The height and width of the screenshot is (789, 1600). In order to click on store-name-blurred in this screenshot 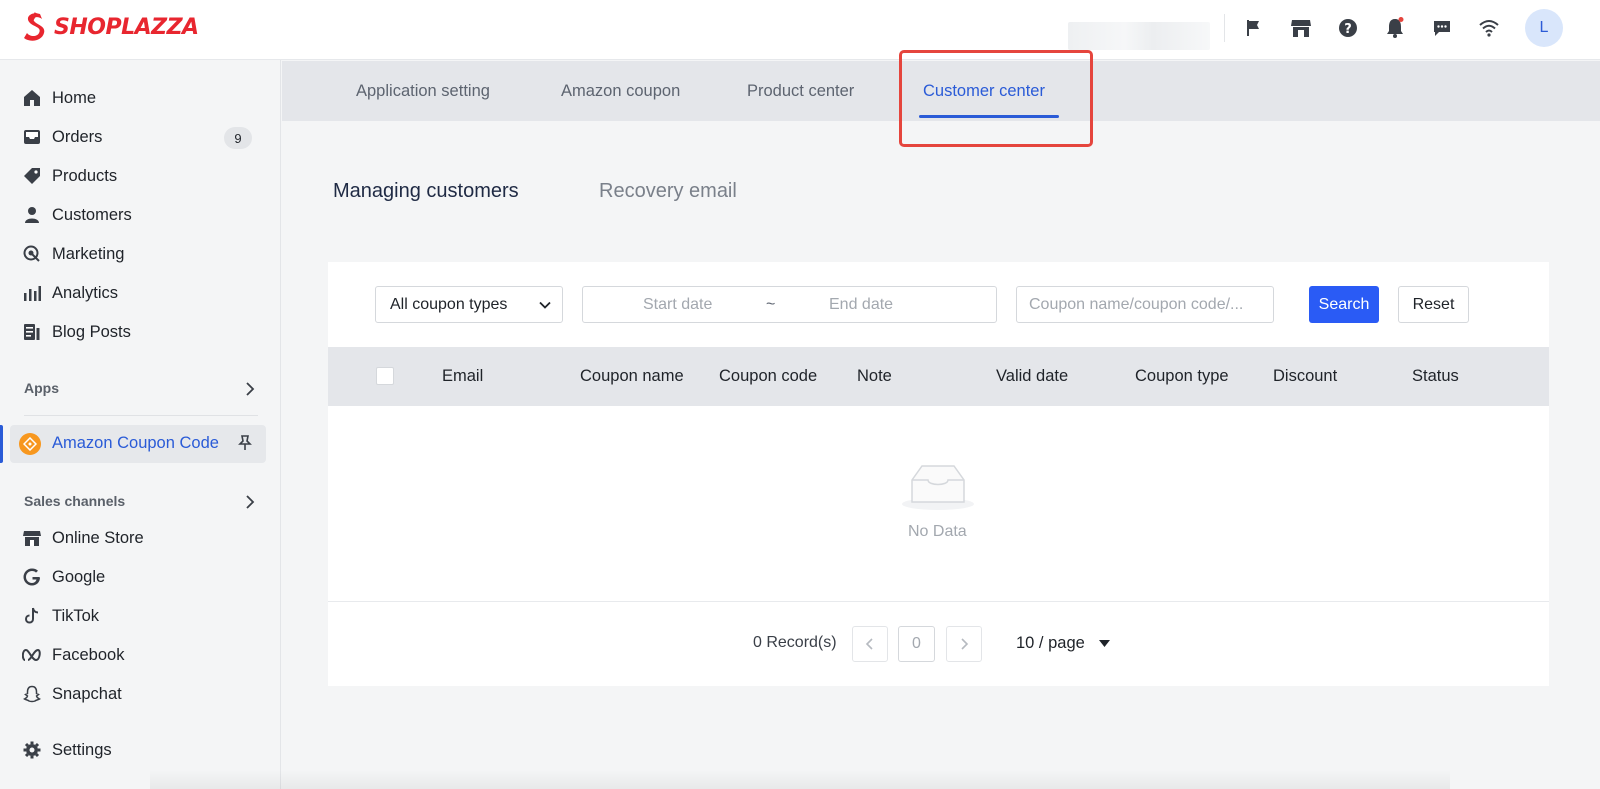, I will do `click(1139, 36)`.